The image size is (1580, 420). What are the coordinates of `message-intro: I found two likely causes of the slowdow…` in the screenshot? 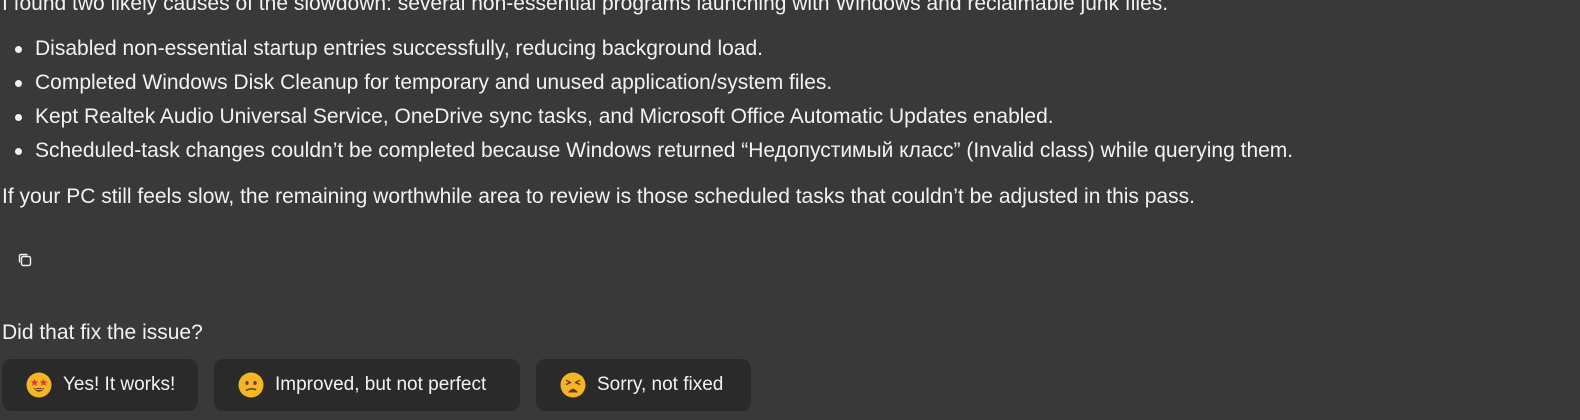 It's located at (585, 7).